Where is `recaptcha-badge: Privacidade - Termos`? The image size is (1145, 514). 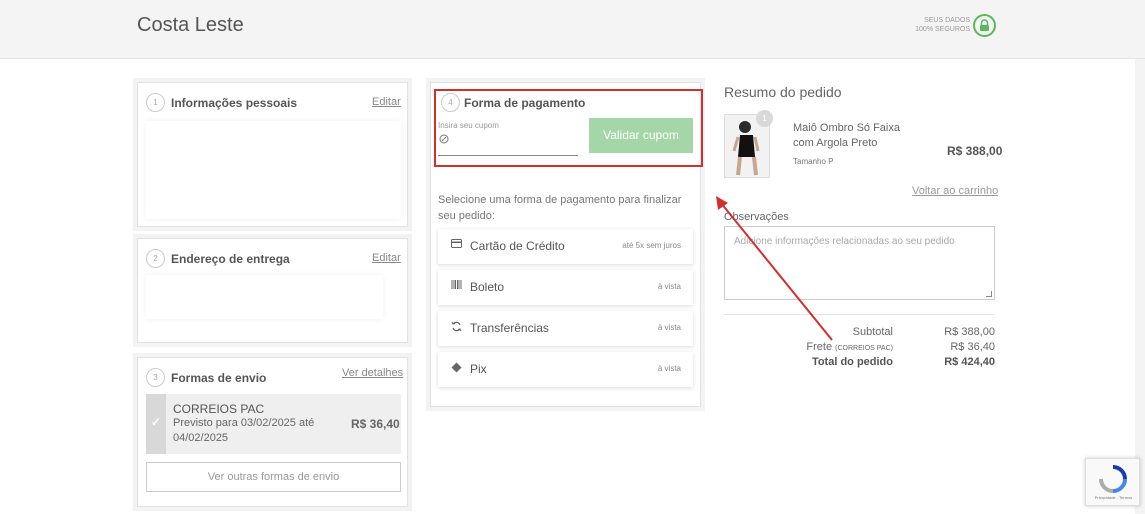 recaptcha-badge: Privacidade - Termos is located at coordinates (1112, 482).